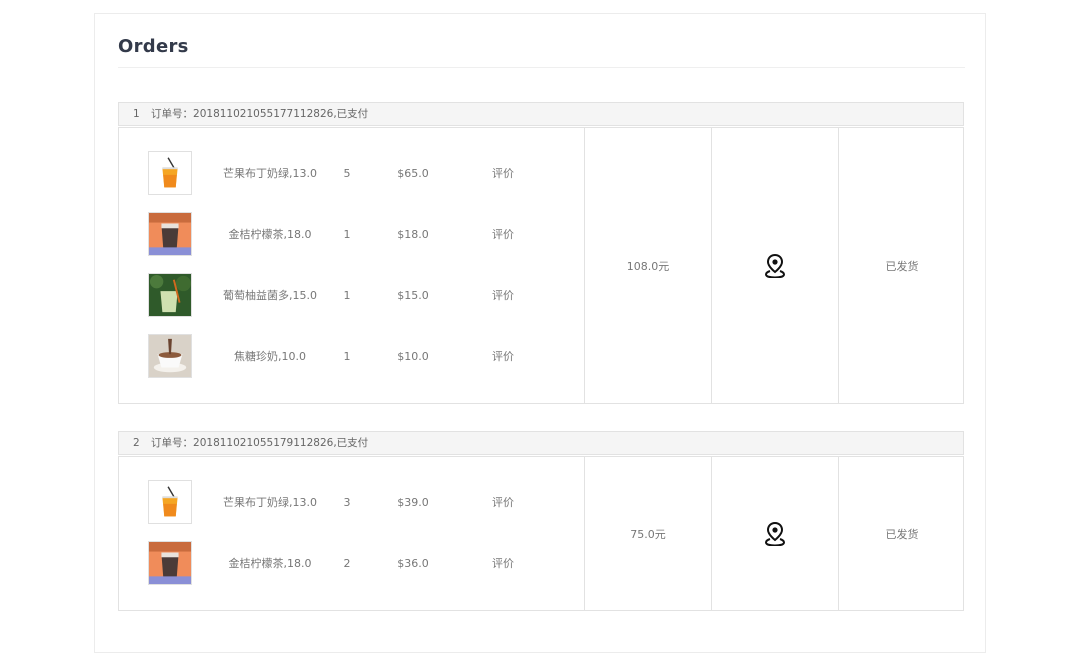  What do you see at coordinates (541, 67) in the screenshot?
I see `title-divider` at bounding box center [541, 67].